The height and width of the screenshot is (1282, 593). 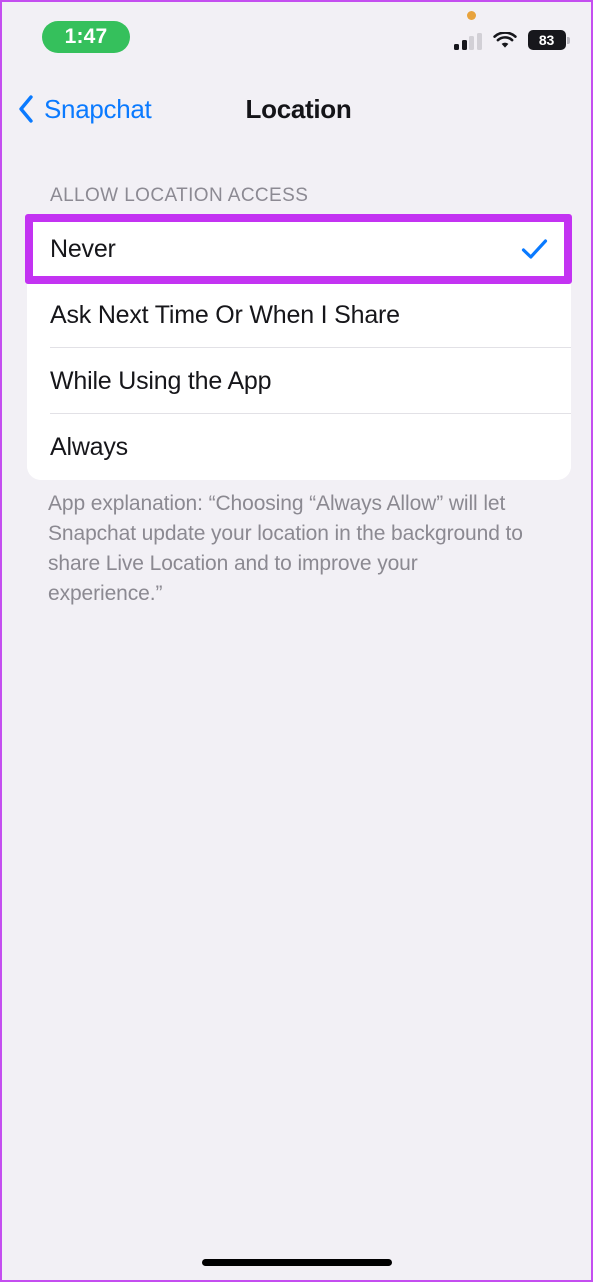 I want to click on option-label: Ask Next Time Or When I Share, so click(x=225, y=314).